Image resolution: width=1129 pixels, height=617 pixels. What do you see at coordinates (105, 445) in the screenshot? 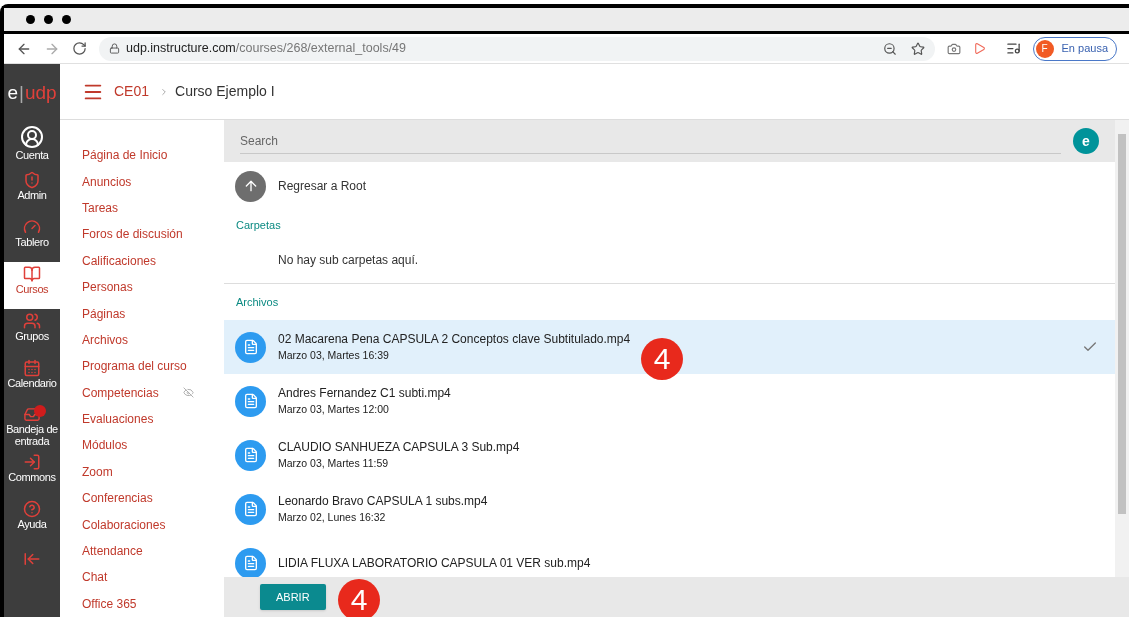
I see `course-nav-link: Módulos` at bounding box center [105, 445].